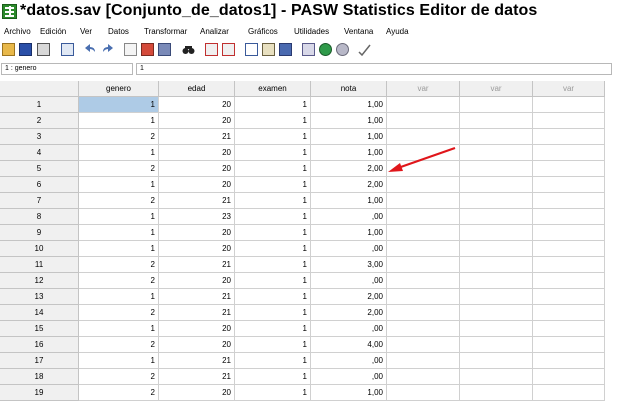 The width and height of the screenshot is (617, 410). Describe the element at coordinates (39, 377) in the screenshot. I see `row-header: 18` at that location.